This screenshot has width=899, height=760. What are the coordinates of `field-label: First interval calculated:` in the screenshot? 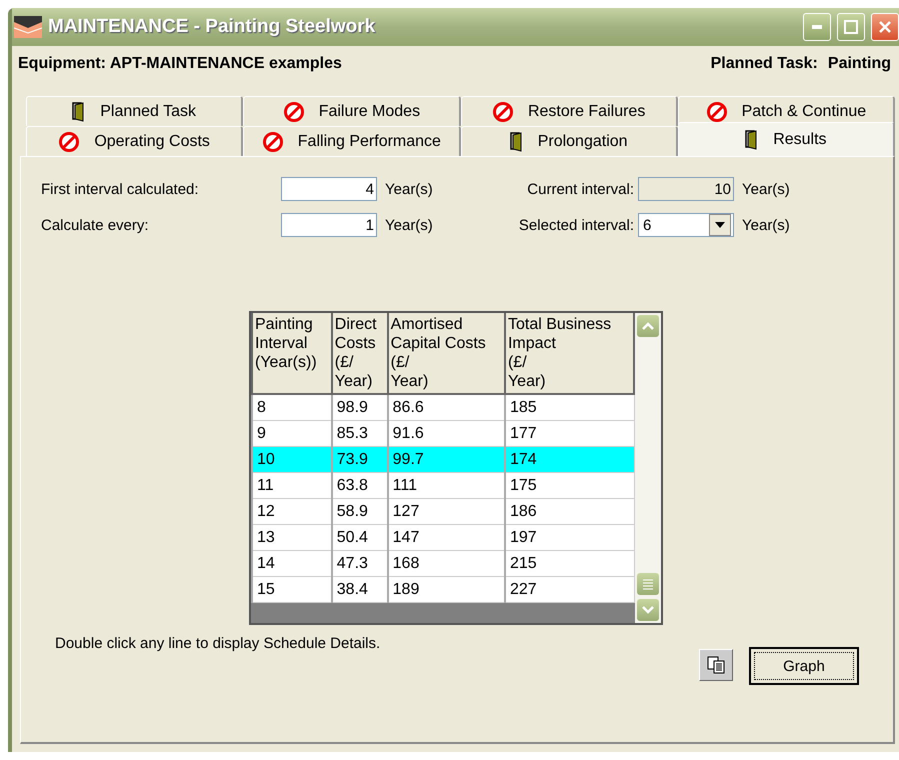 It's located at (120, 189).